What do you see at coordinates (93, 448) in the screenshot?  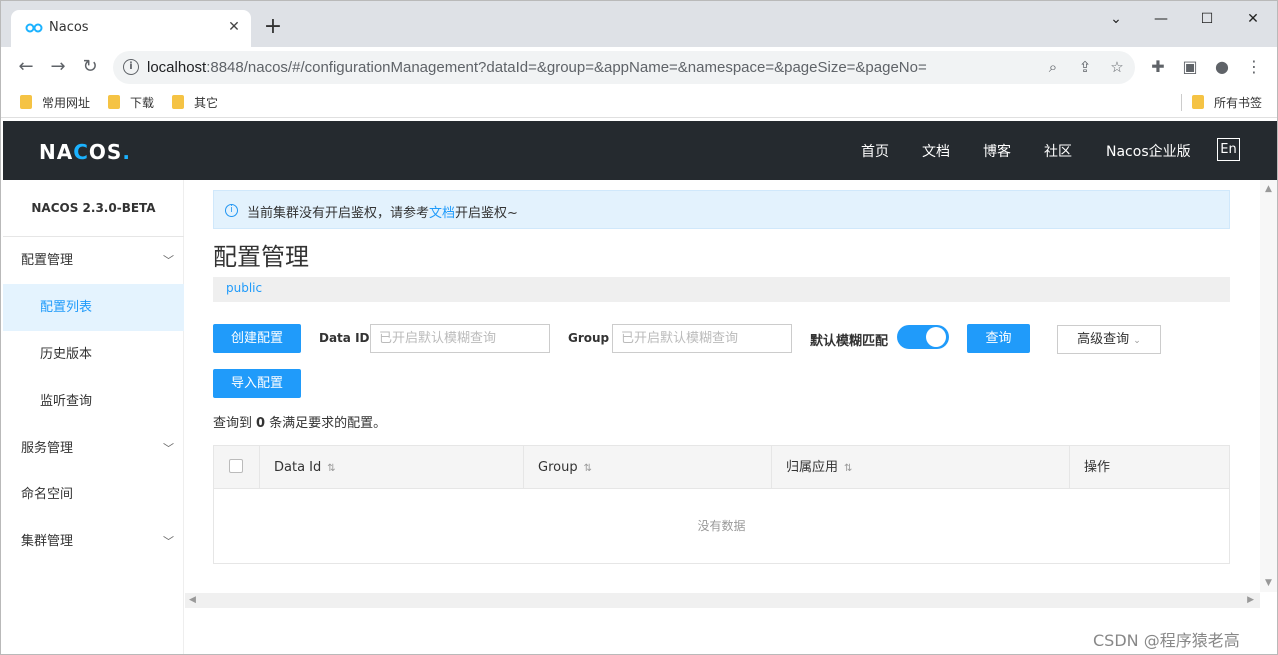 I see `sidebar-item-service-management: 服务管理 ﹀` at bounding box center [93, 448].